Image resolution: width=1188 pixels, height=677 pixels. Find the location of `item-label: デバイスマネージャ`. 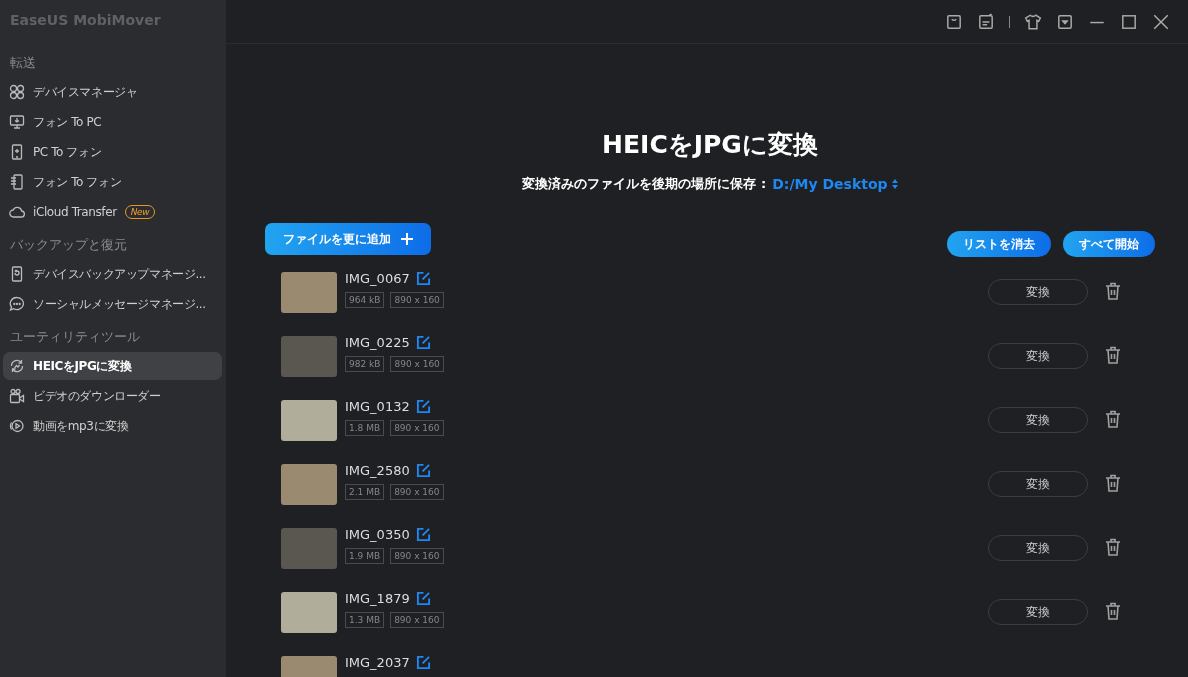

item-label: デバイスマネージャ is located at coordinates (85, 92).